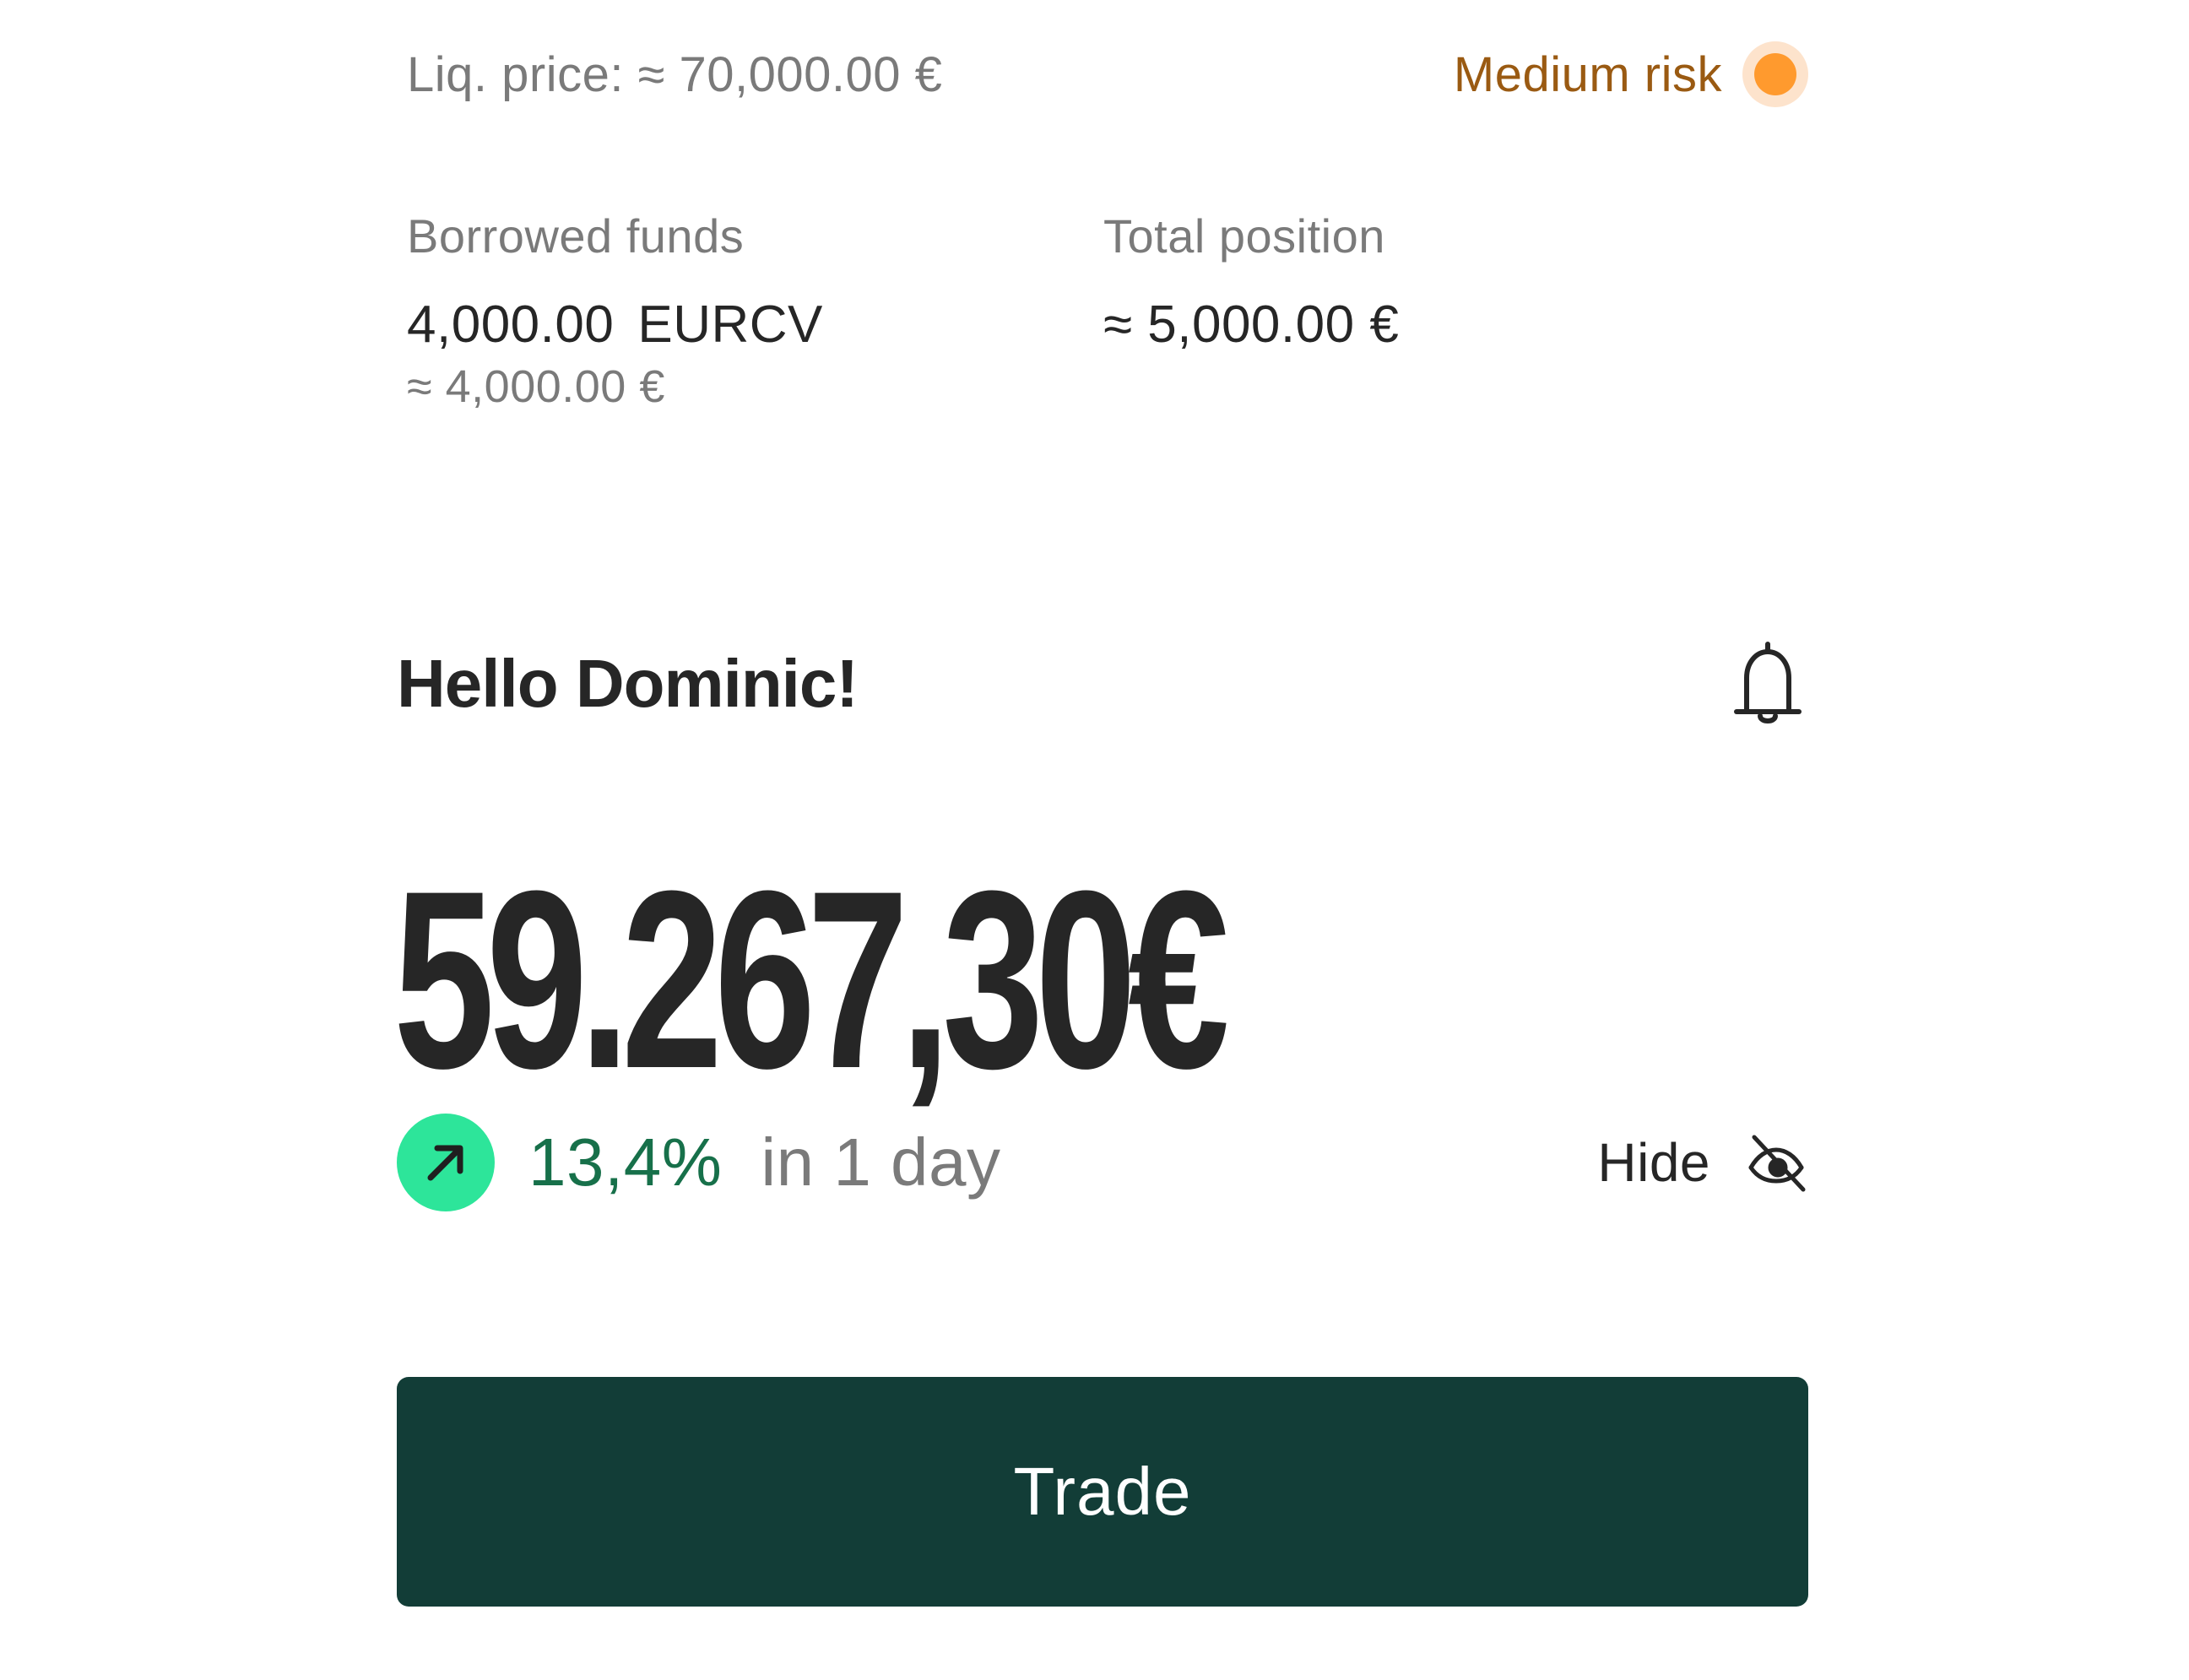 The height and width of the screenshot is (1680, 2189). Describe the element at coordinates (1251, 324) in the screenshot. I see `total-position-value: ≈ 5,000.00 €` at that location.